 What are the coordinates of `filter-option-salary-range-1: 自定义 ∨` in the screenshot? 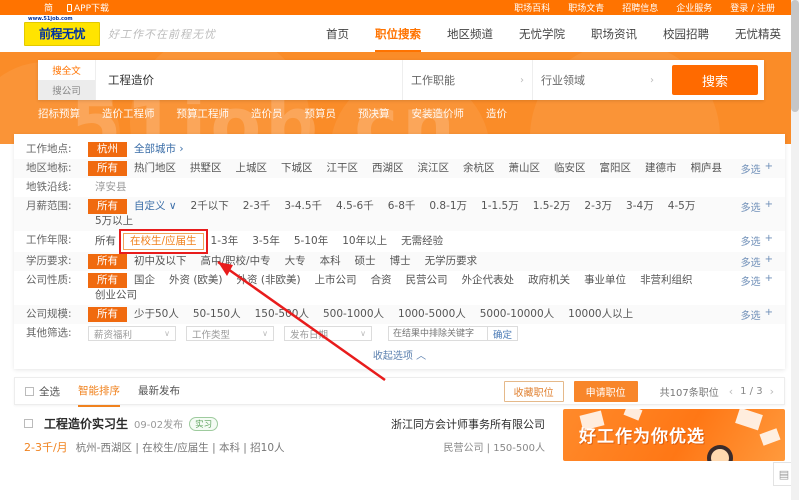 It's located at (155, 206).